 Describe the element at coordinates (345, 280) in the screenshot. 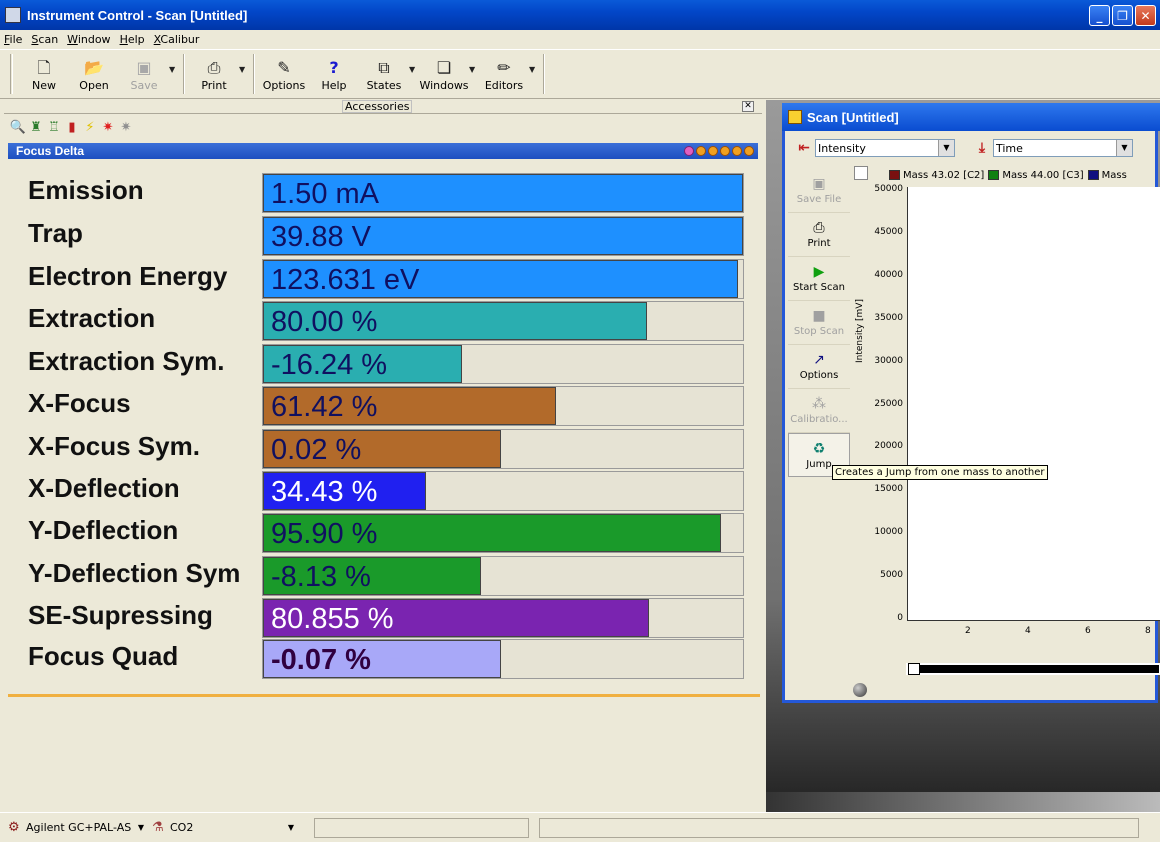

I see `focus-row-value: 123.631 eV` at that location.